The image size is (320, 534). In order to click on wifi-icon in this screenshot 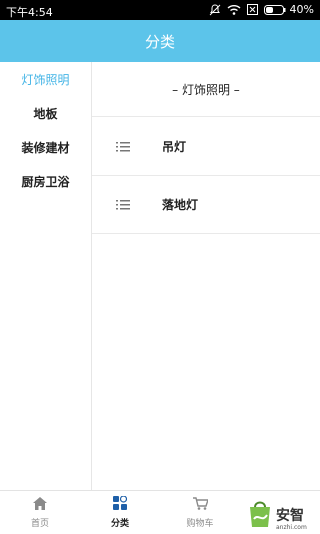, I will do `click(234, 9)`.